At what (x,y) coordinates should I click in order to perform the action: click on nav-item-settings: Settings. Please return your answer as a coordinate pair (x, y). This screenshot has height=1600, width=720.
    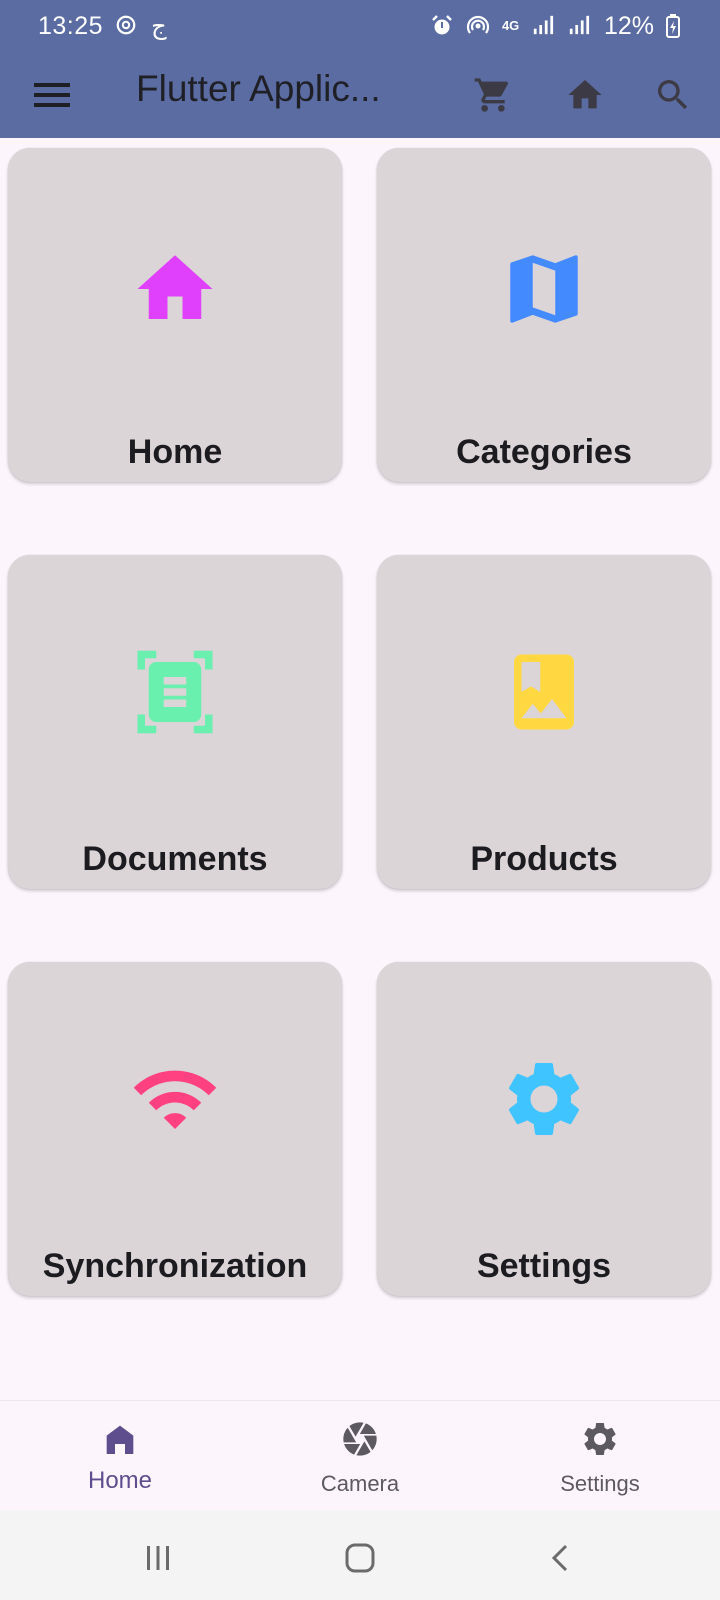
    Looking at the image, I should click on (600, 1456).